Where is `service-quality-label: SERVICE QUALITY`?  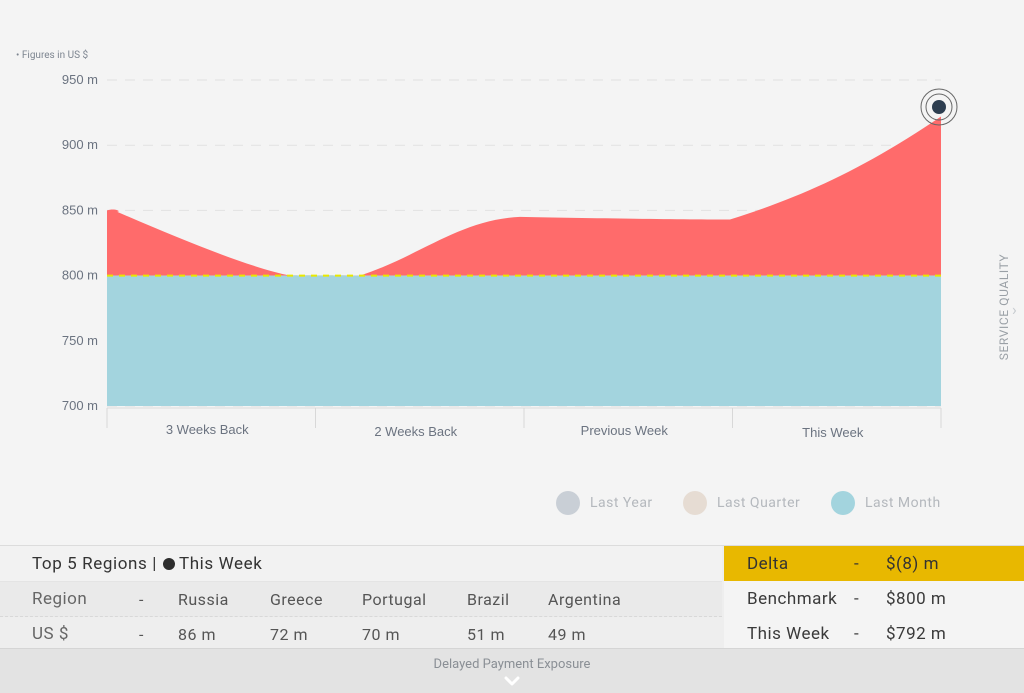
service-quality-label: SERVICE QUALITY is located at coordinates (1004, 307).